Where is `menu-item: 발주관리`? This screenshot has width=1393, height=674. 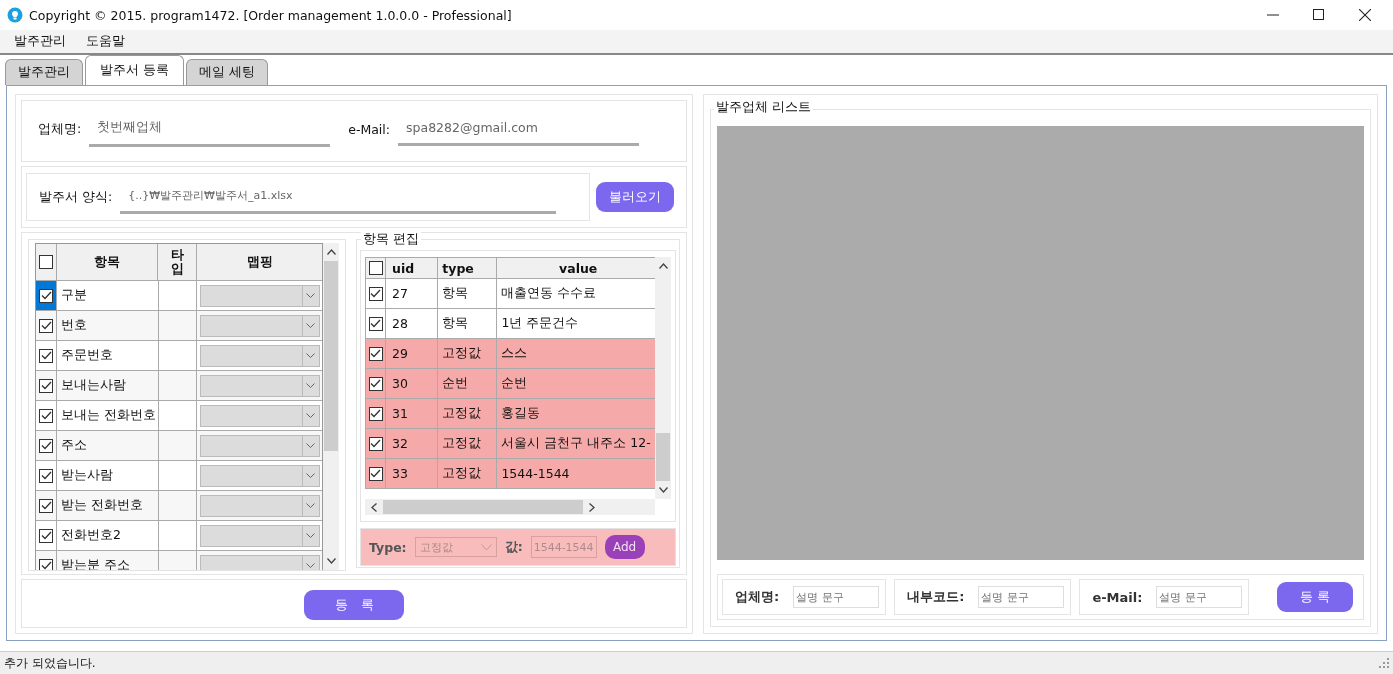 menu-item: 발주관리 is located at coordinates (40, 41).